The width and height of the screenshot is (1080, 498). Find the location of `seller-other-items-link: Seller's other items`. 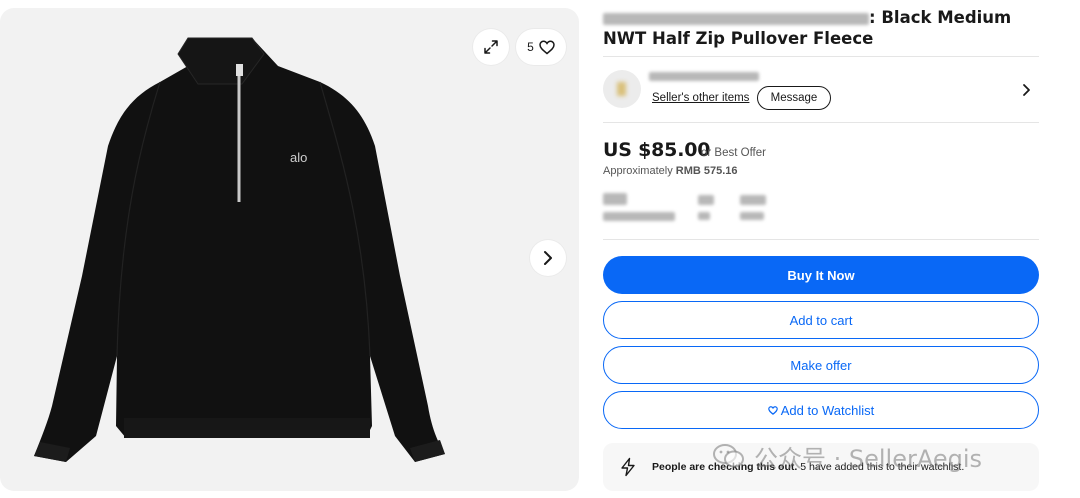

seller-other-items-link: Seller's other items is located at coordinates (700, 98).